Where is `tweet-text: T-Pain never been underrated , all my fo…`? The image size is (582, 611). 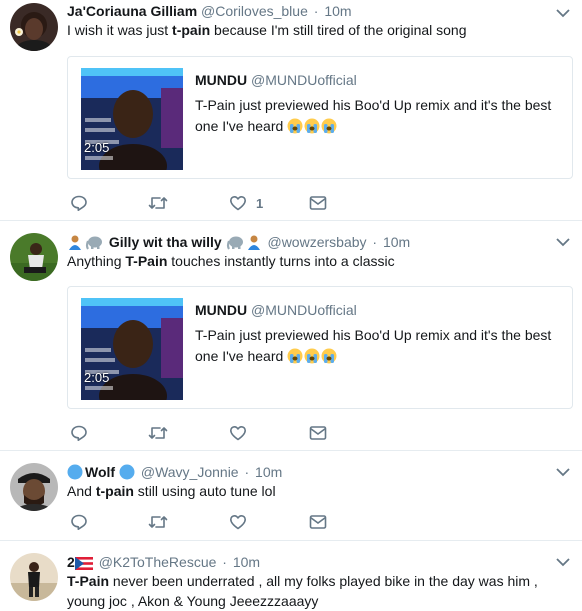 tweet-text: T-Pain never been underrated , all my fo… is located at coordinates (319, 591).